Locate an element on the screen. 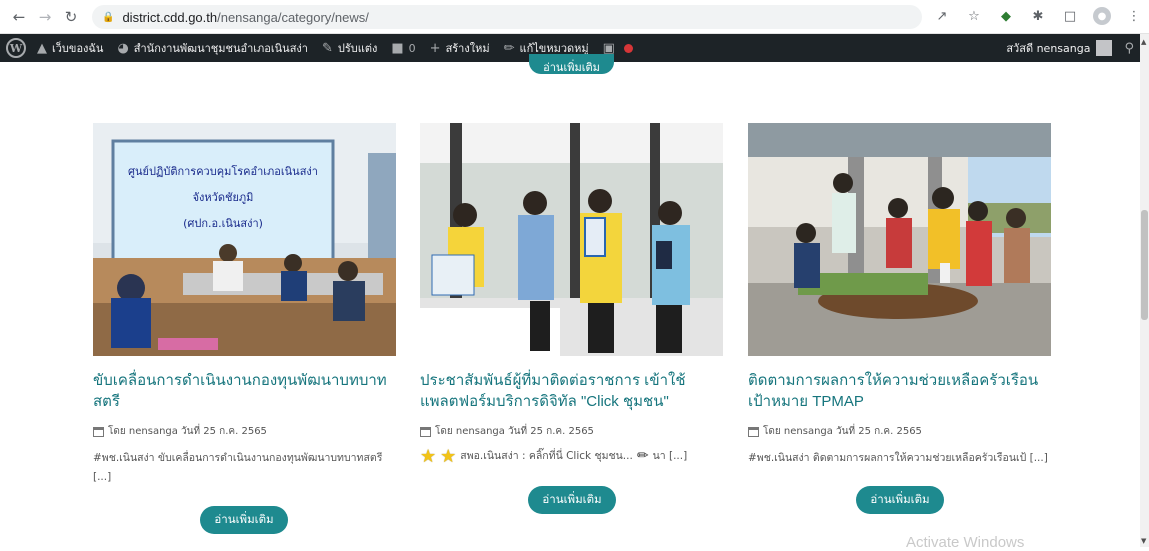  office-group-photo is located at coordinates (571, 239).